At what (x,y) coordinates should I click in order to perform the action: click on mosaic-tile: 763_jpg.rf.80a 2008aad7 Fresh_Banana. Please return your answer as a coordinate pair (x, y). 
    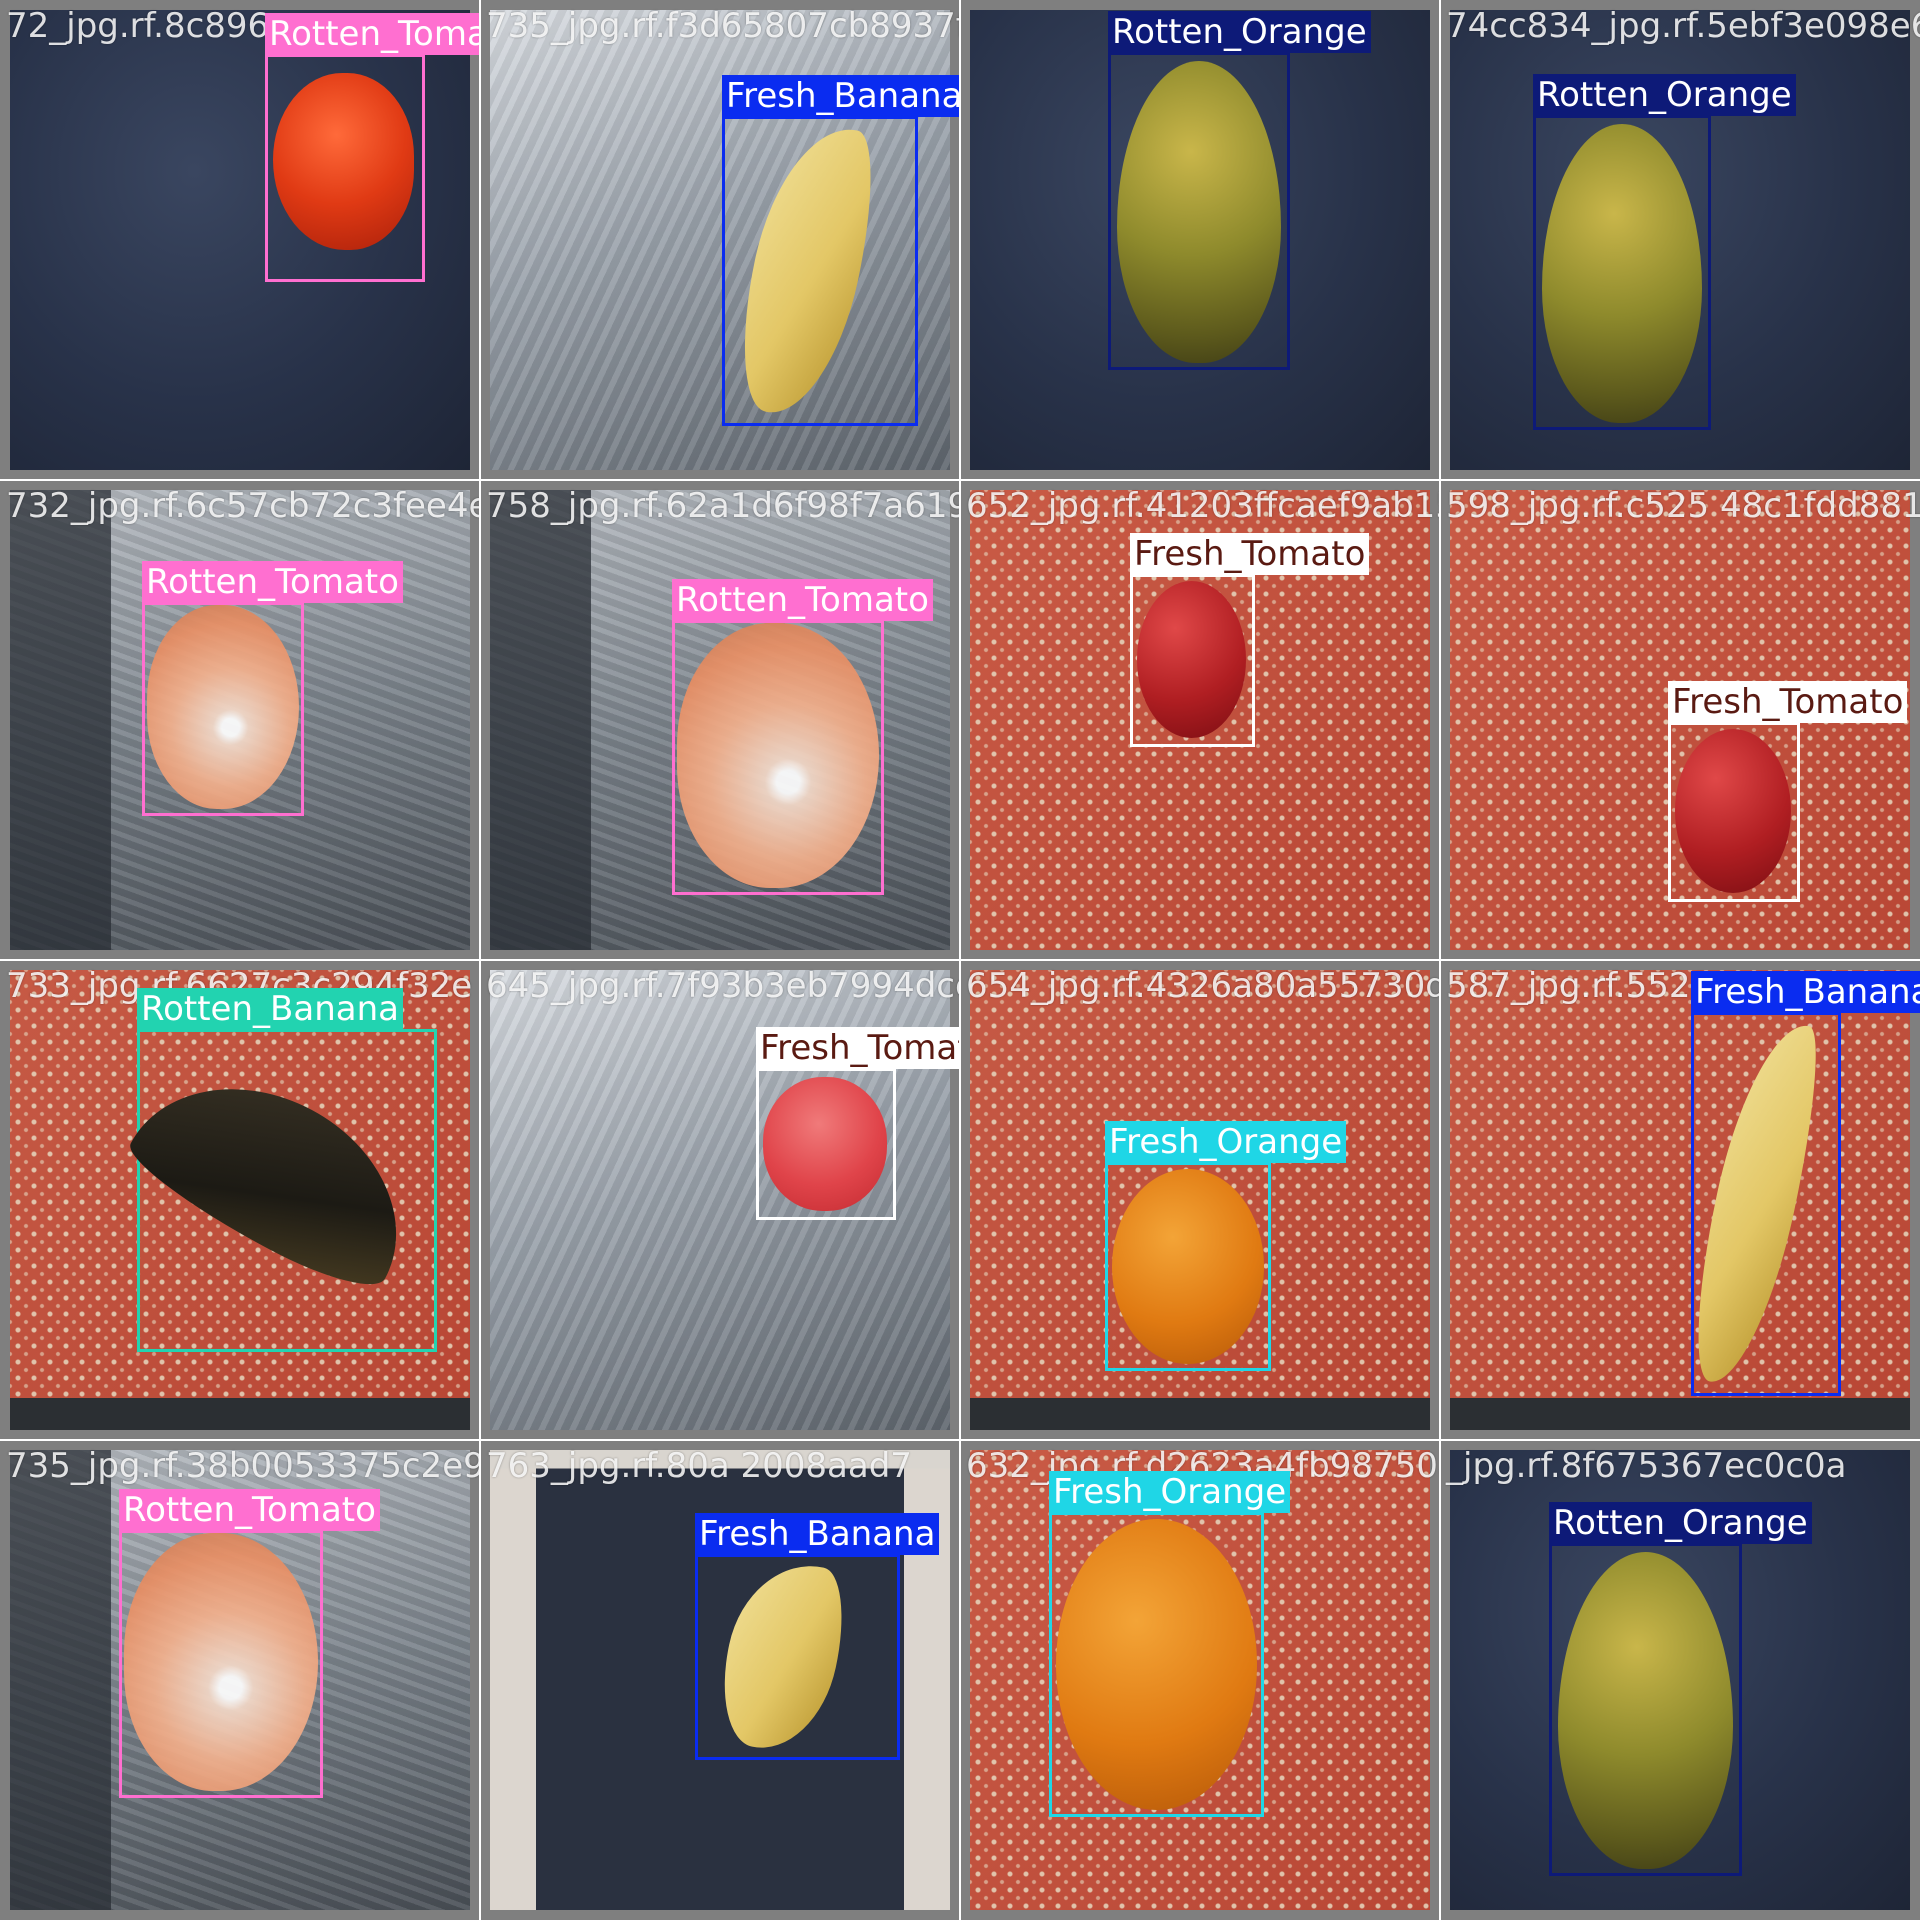
    Looking at the image, I should click on (720, 1680).